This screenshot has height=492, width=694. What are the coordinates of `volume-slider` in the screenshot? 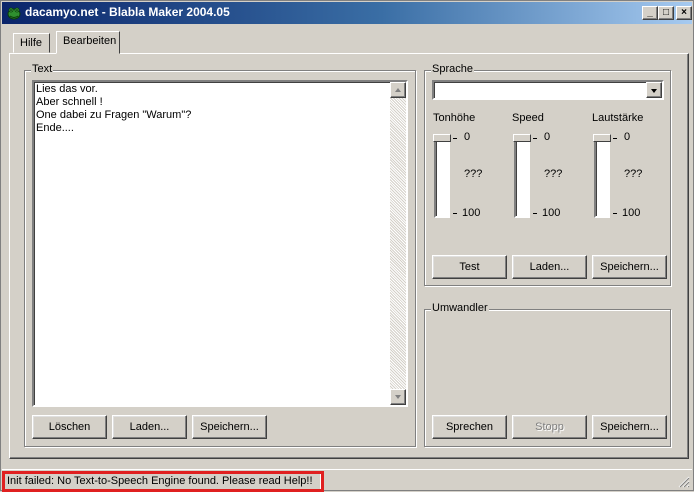 It's located at (602, 178).